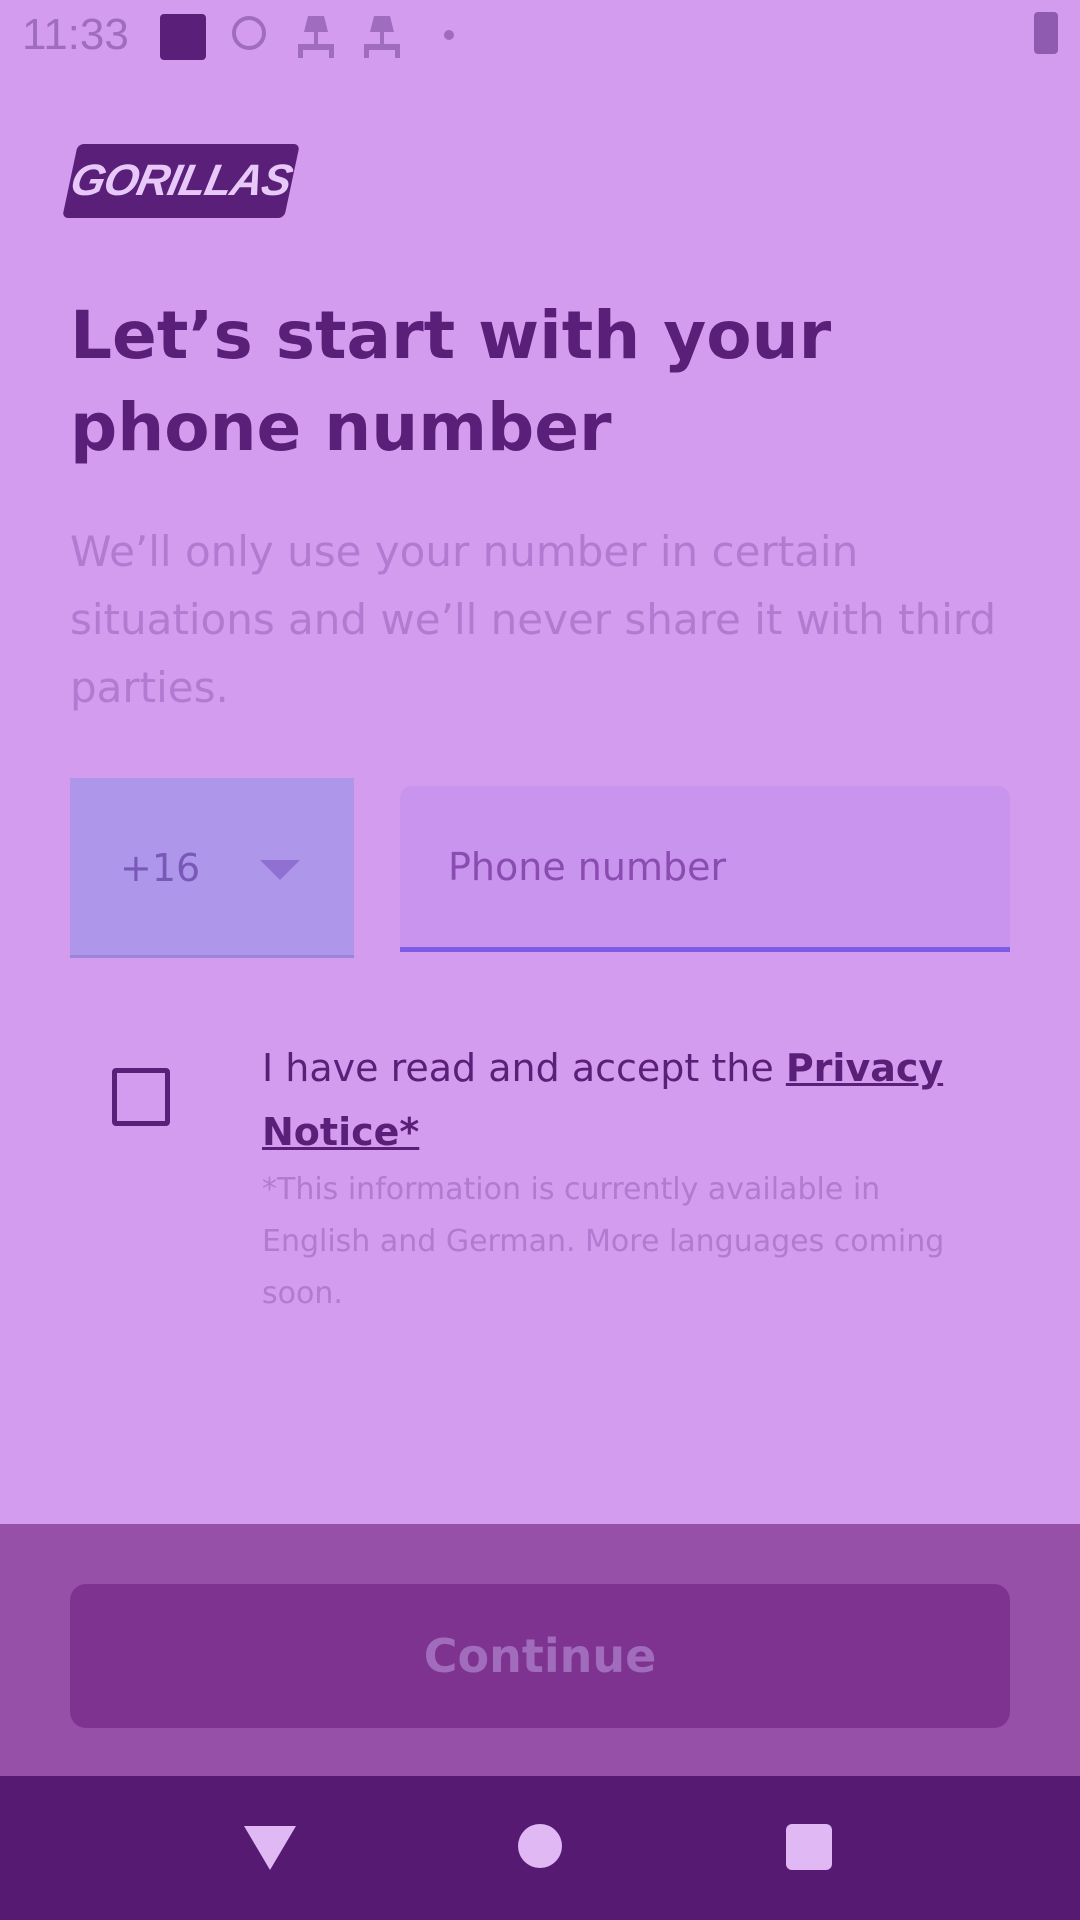  Describe the element at coordinates (141, 1097) in the screenshot. I see `privacy-checkbox` at that location.